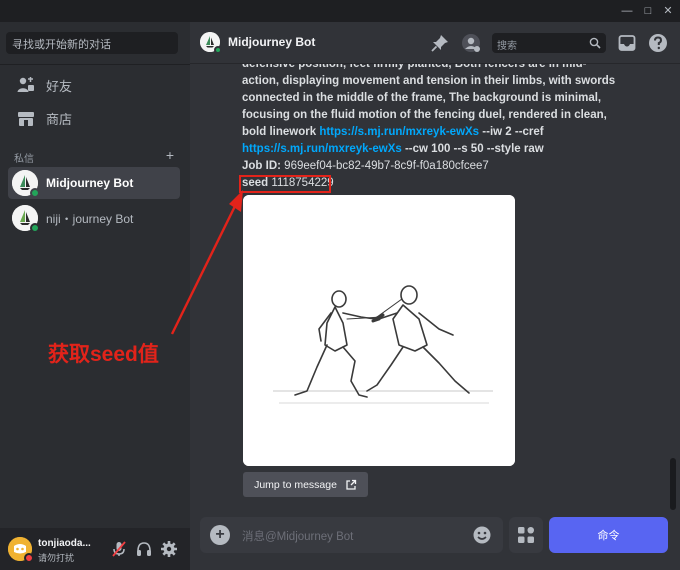  I want to click on help-icon, so click(658, 43).